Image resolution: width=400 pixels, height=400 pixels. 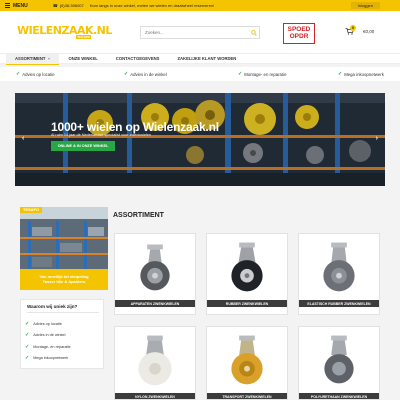 What do you see at coordinates (247, 396) in the screenshot?
I see `product-label: TRANSPORT ZWENKWIELEN` at bounding box center [247, 396].